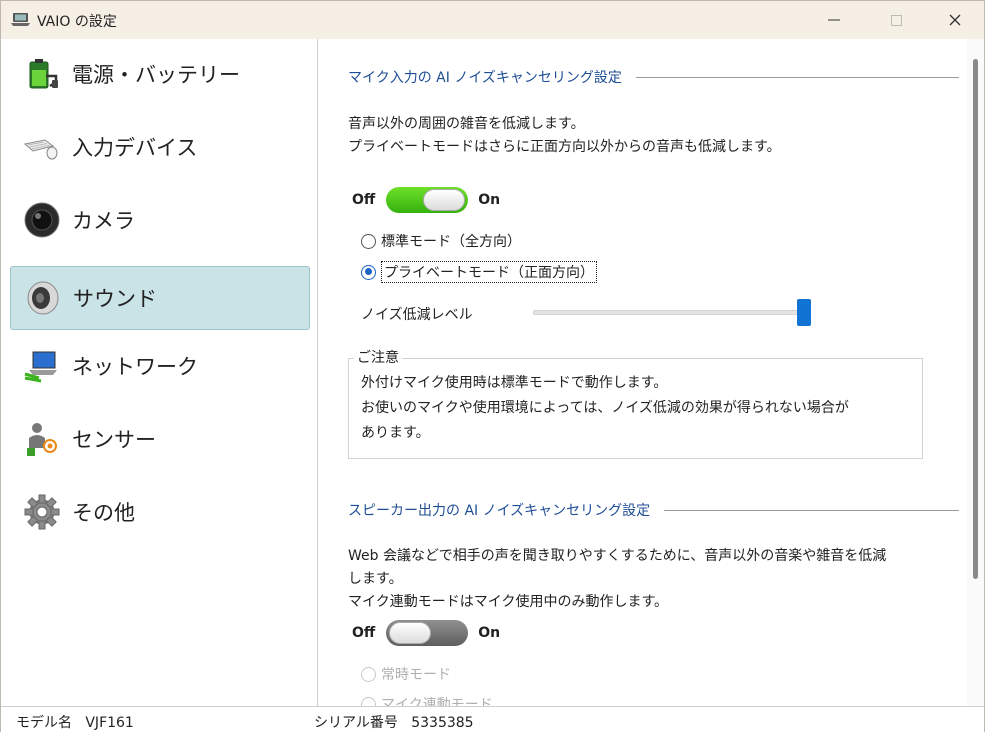 Image resolution: width=985 pixels, height=732 pixels. What do you see at coordinates (43, 298) in the screenshot?
I see `speaker-icon` at bounding box center [43, 298].